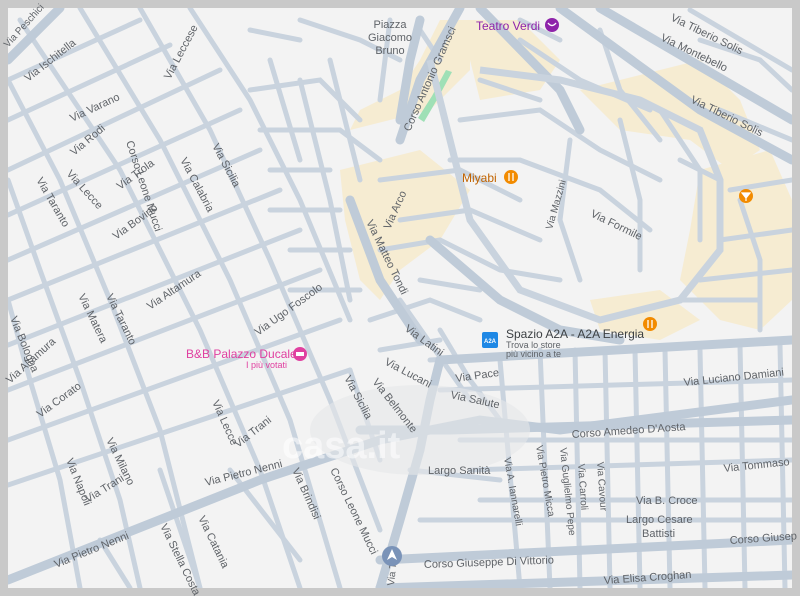  Describe the element at coordinates (508, 26) in the screenshot. I see `poi-label: Teatro Verdi` at that location.